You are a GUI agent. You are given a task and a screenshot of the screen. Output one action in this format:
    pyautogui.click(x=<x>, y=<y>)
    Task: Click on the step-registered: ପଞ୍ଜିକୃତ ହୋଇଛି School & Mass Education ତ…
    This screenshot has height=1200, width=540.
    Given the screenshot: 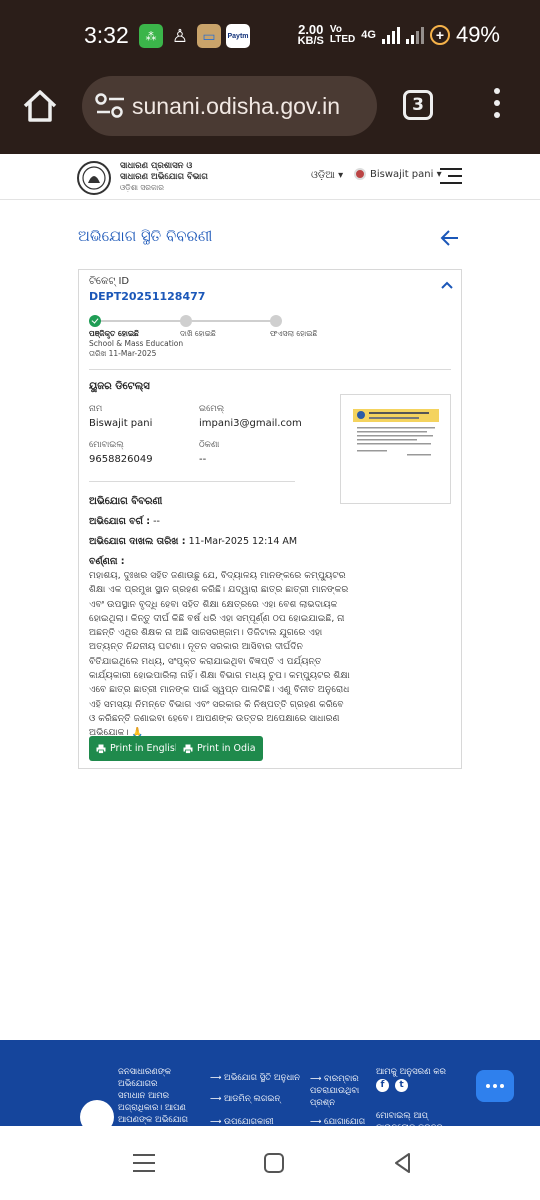 What is the action you would take?
    pyautogui.click(x=136, y=343)
    